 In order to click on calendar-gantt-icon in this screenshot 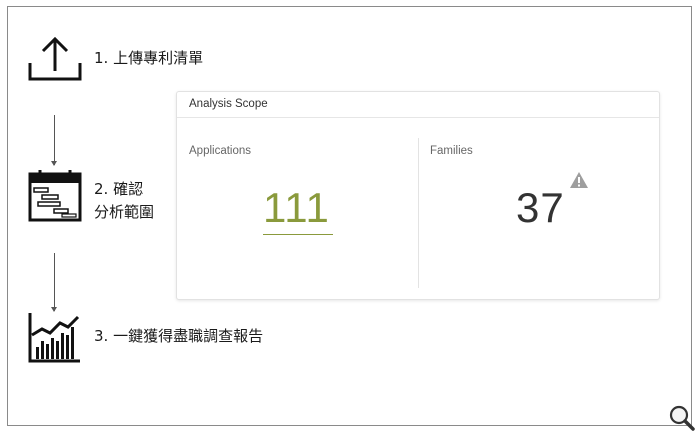, I will do `click(55, 196)`.